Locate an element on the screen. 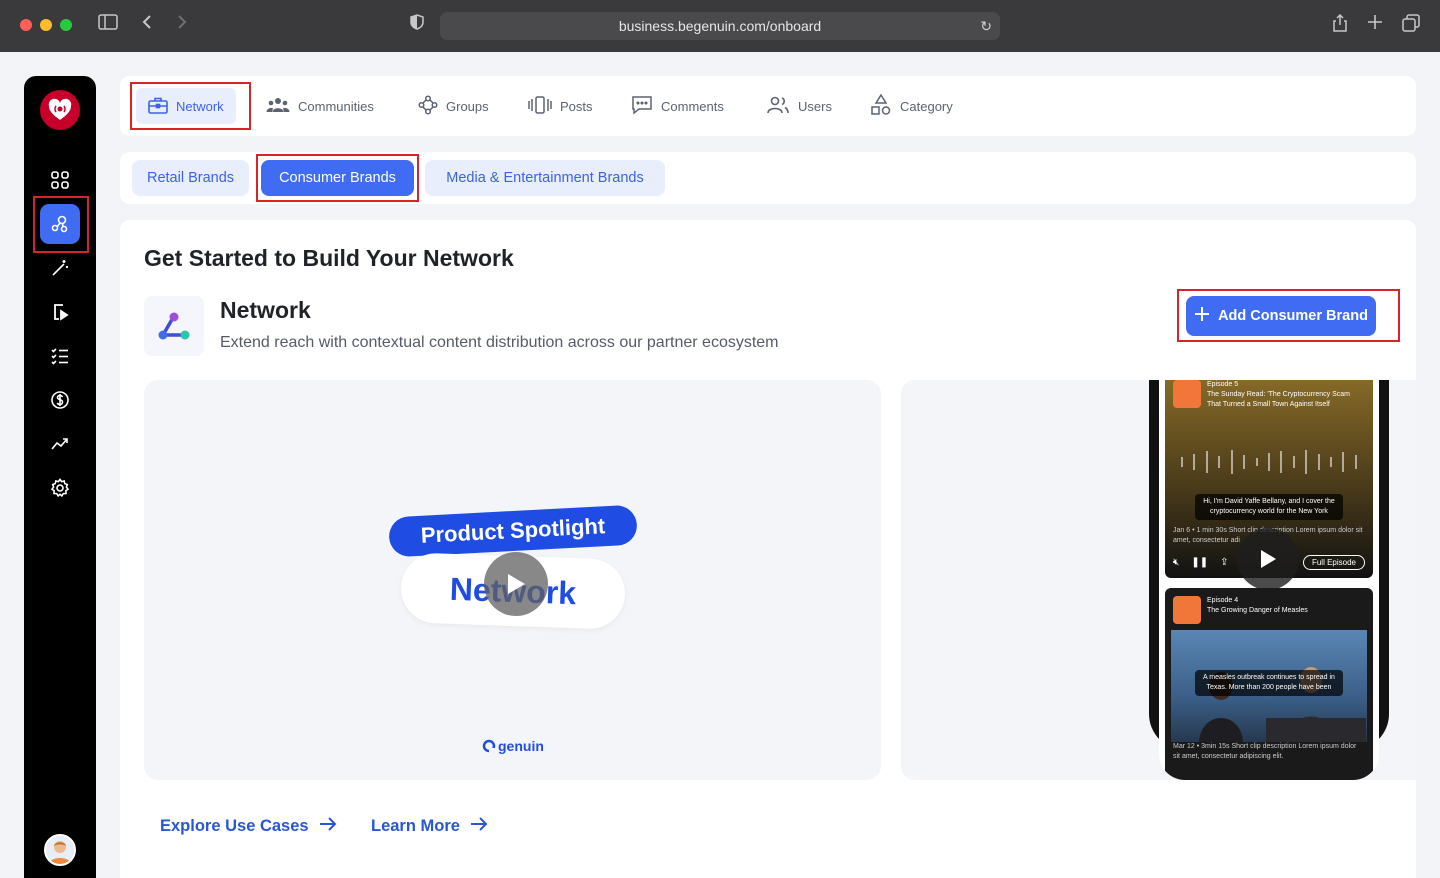  link-label: Explore Use Cases is located at coordinates (234, 826).